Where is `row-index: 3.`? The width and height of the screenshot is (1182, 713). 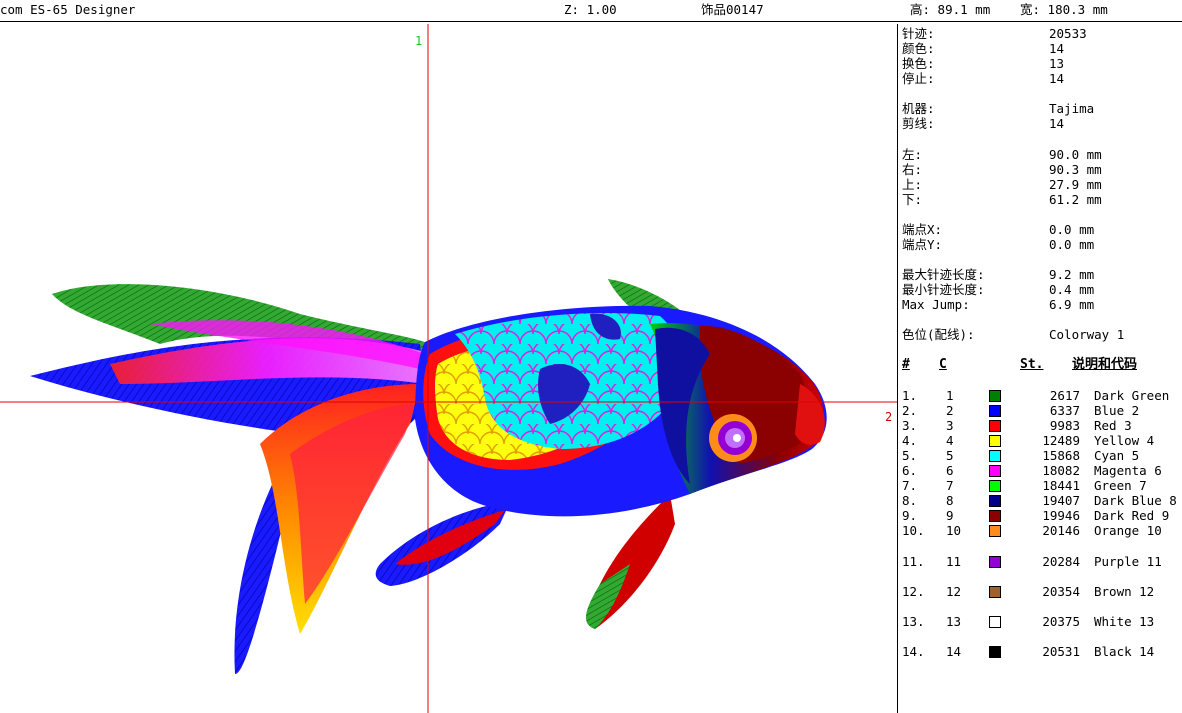 row-index: 3. is located at coordinates (910, 425).